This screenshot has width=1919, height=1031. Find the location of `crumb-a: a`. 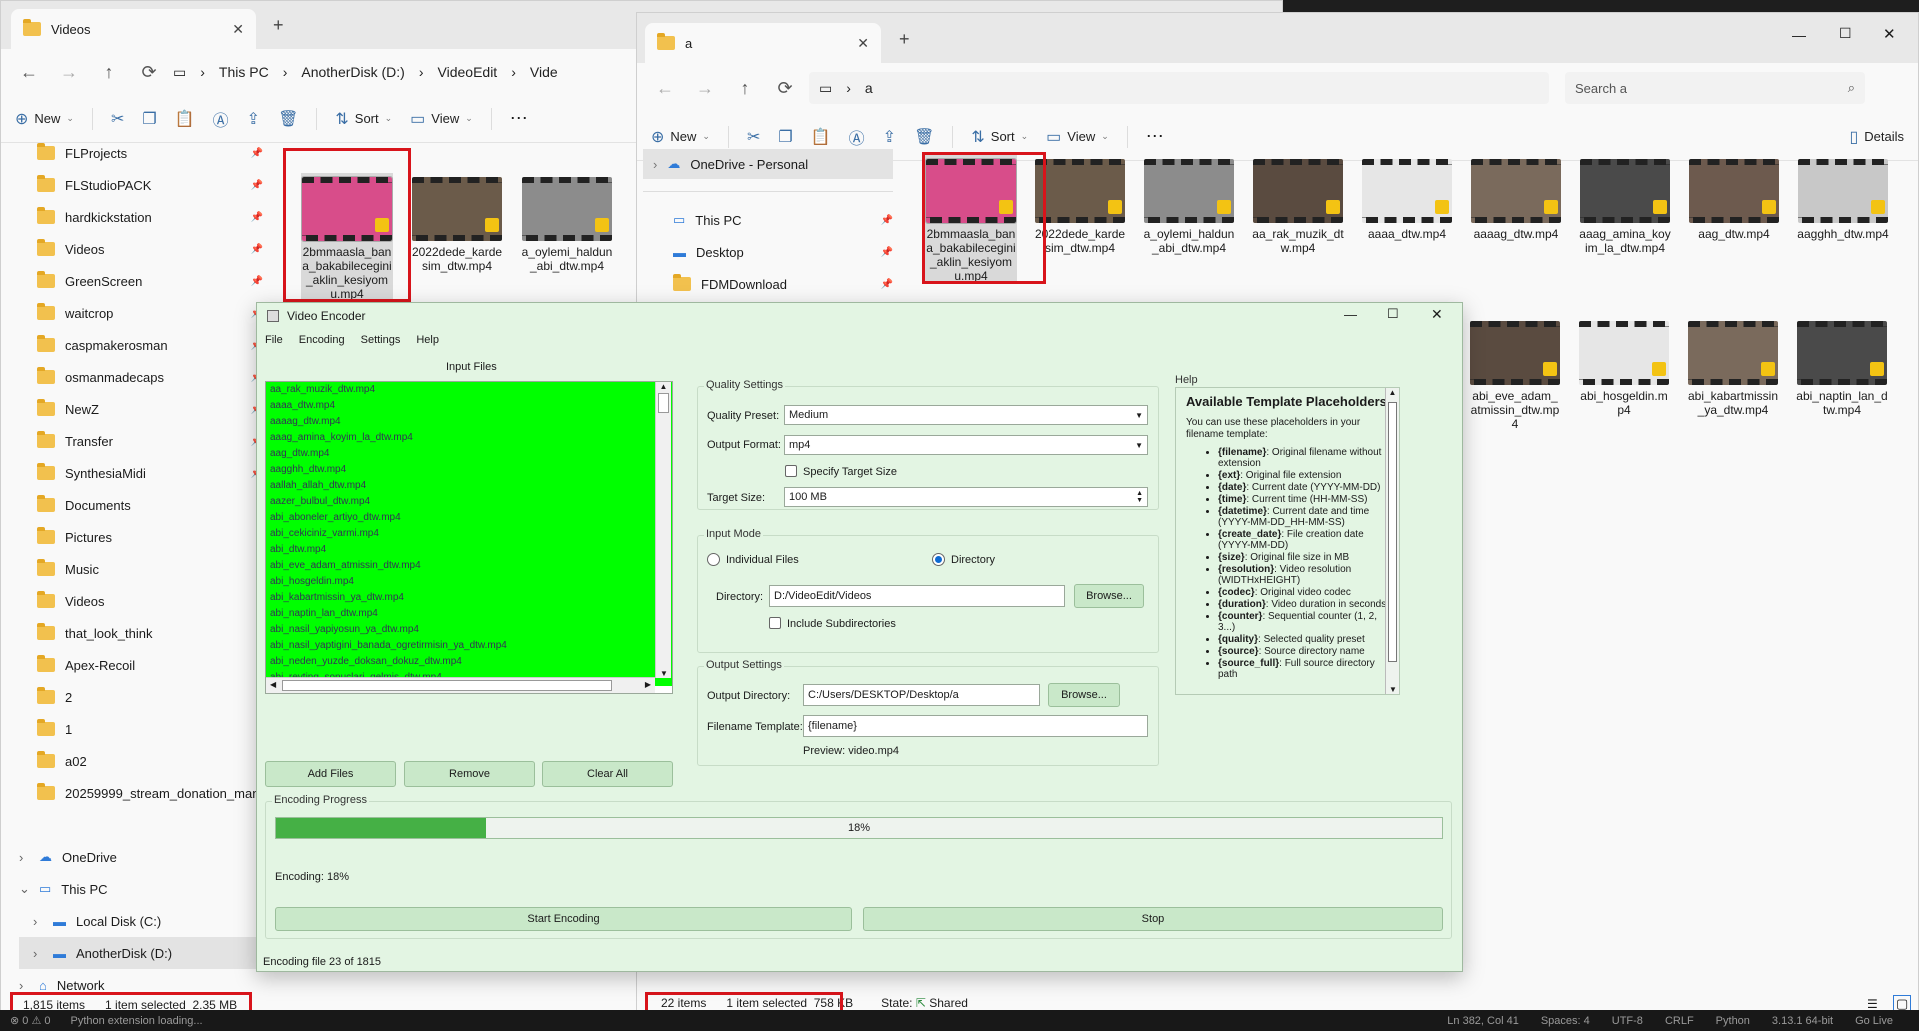

crumb-a: a is located at coordinates (869, 88).